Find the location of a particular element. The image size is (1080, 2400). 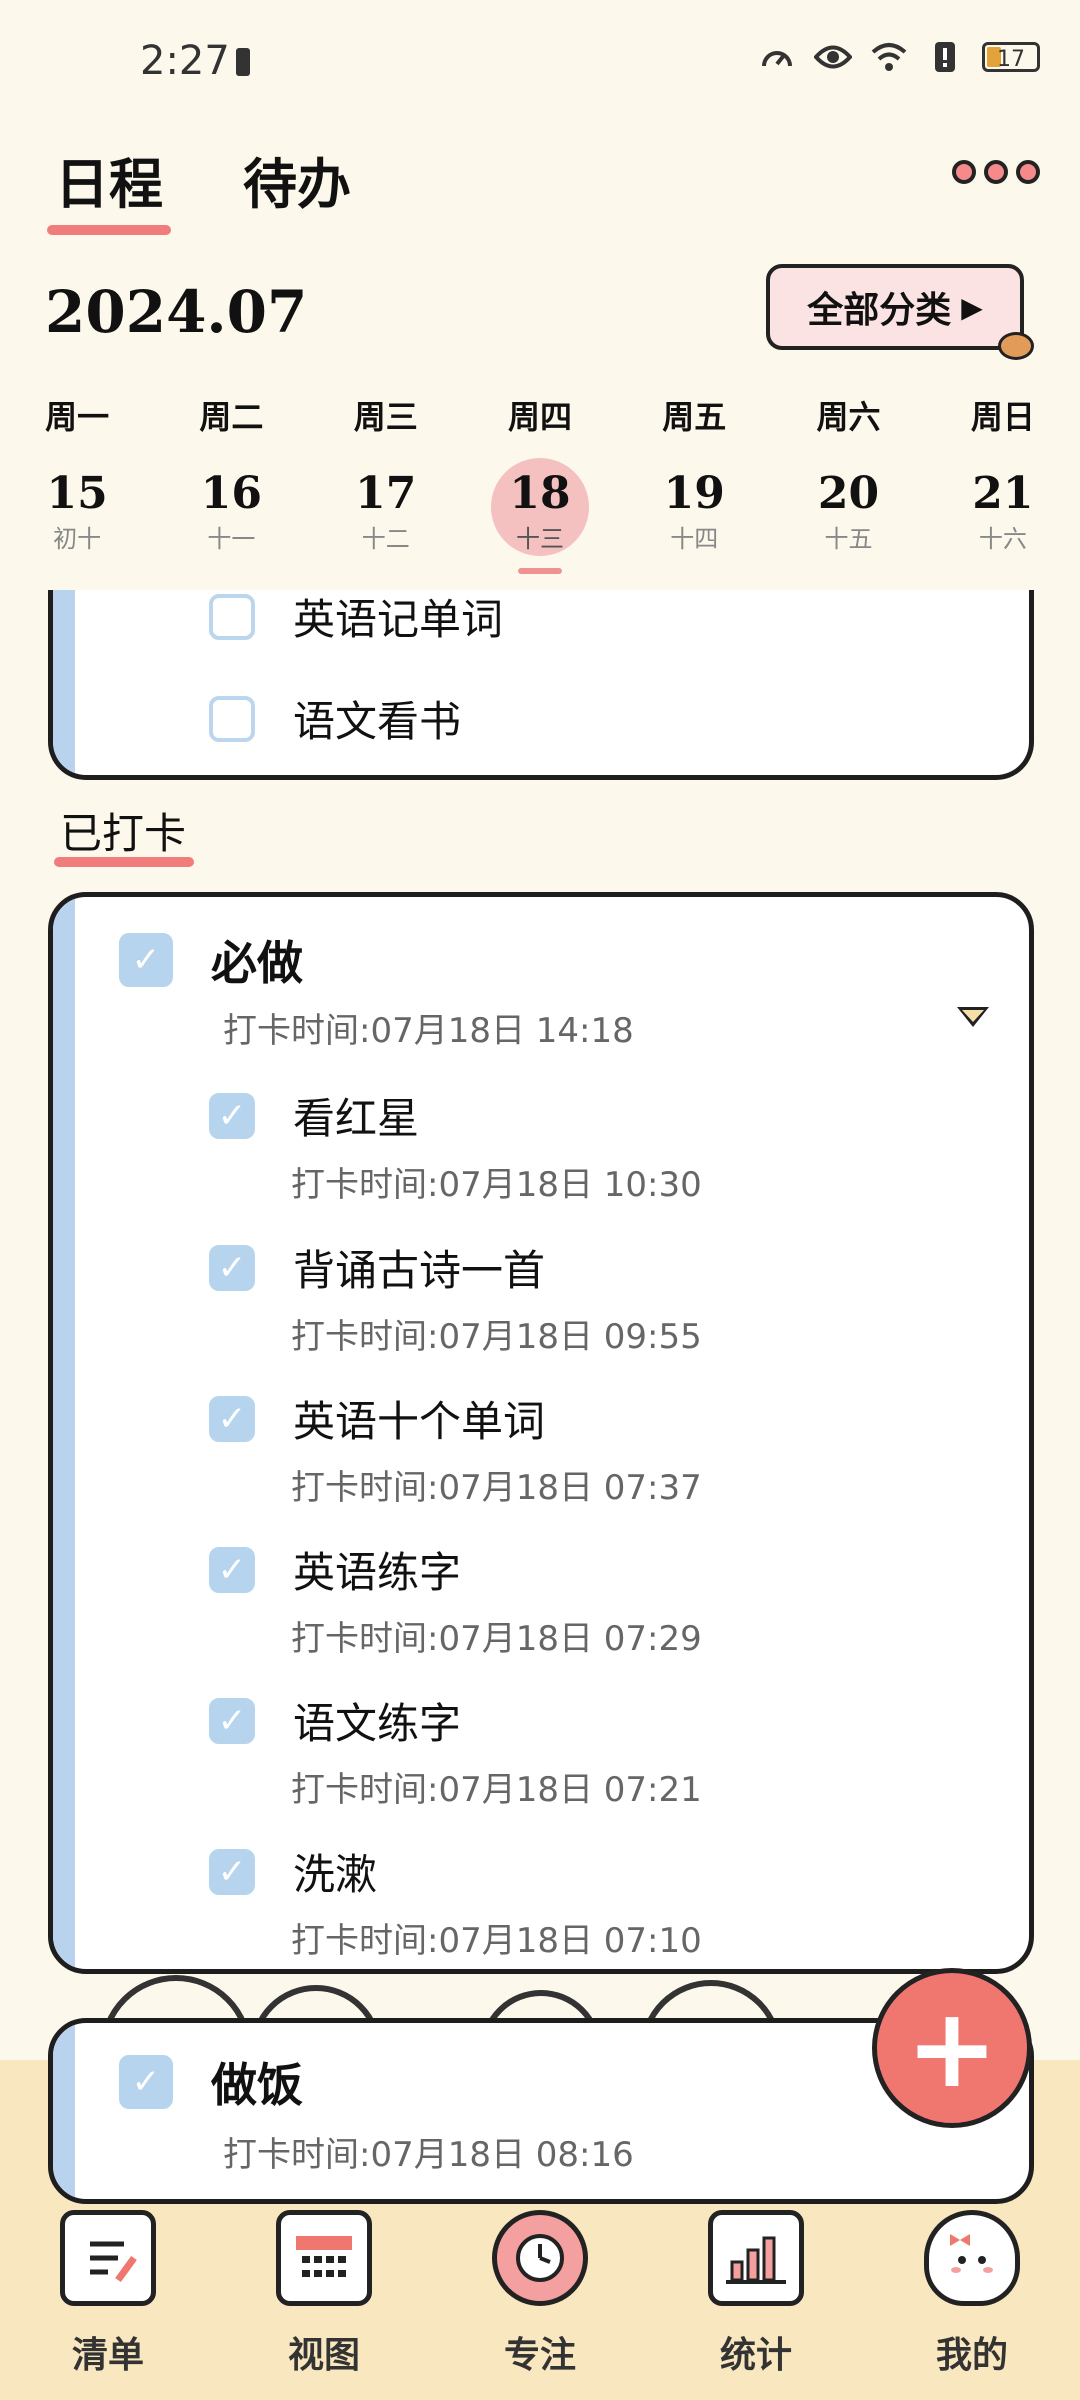

play-triangle-icon: ▶ is located at coordinates (972, 307).